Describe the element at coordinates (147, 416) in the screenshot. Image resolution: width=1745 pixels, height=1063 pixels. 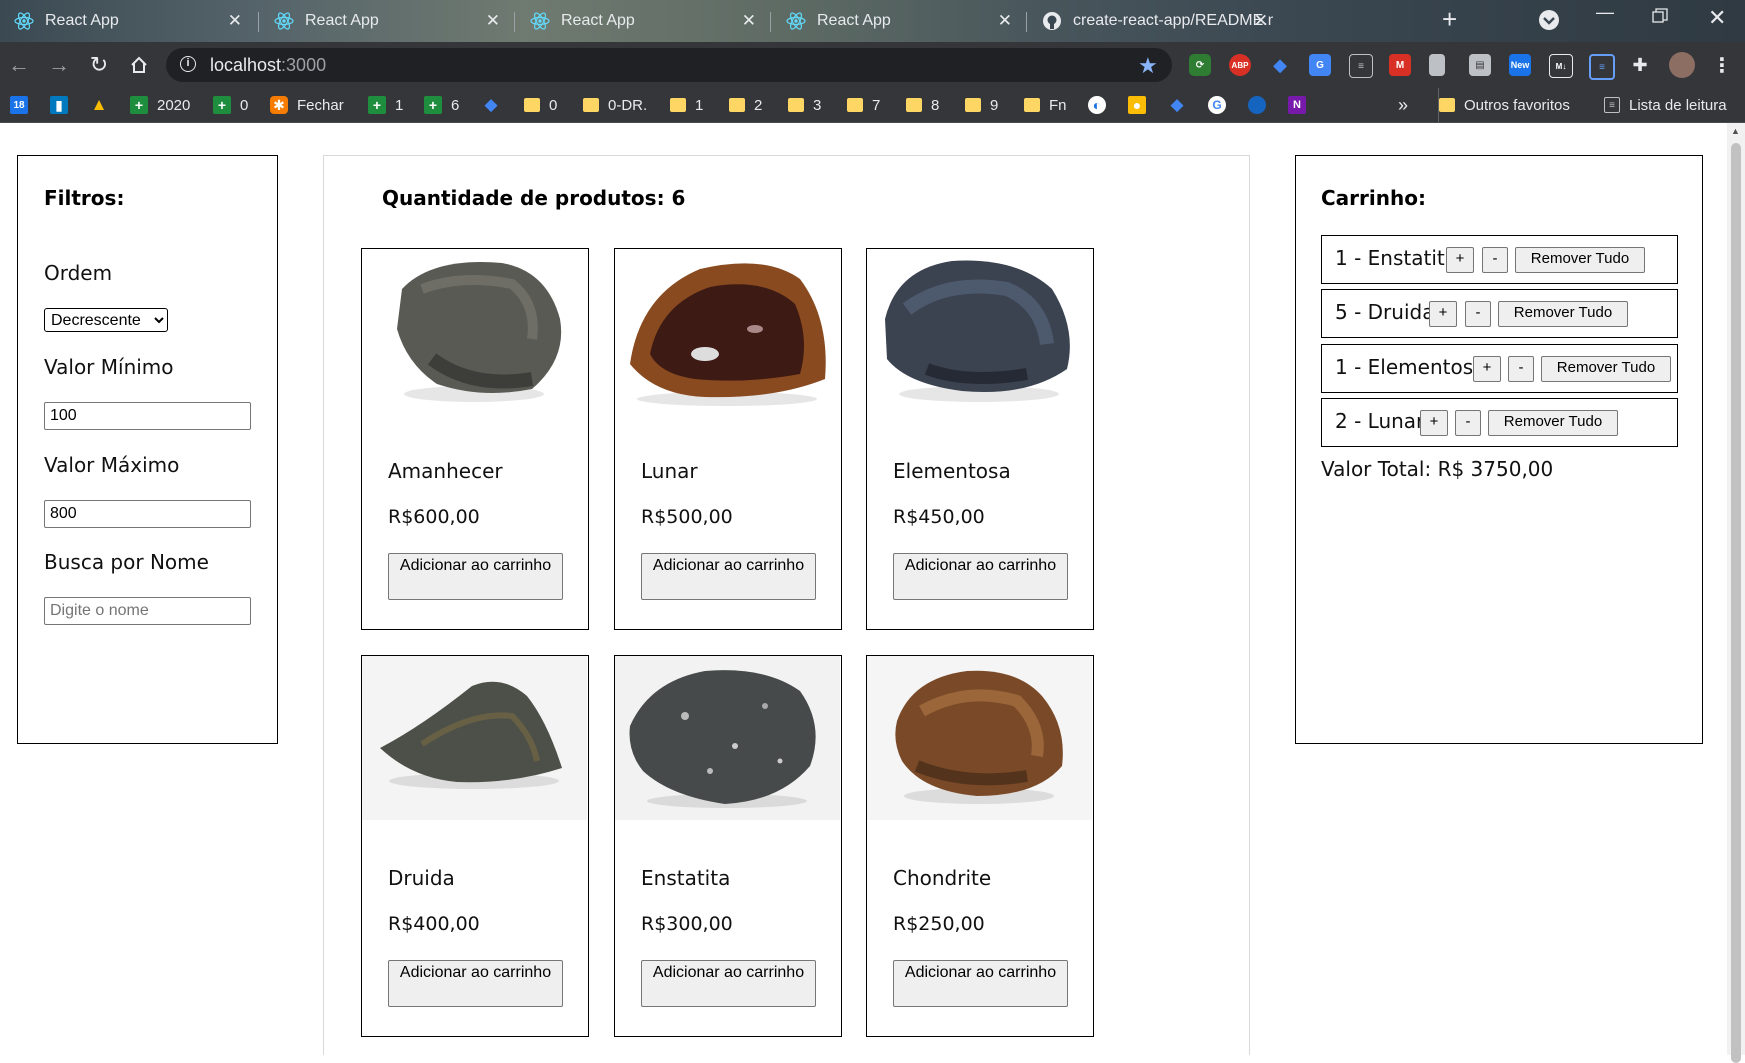
I see `min-value-input` at that location.